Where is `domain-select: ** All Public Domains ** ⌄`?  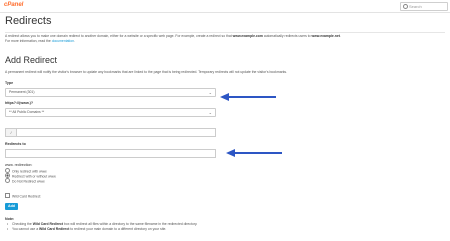
domain-select: ** All Public Domains ** ⌄ is located at coordinates (110, 112).